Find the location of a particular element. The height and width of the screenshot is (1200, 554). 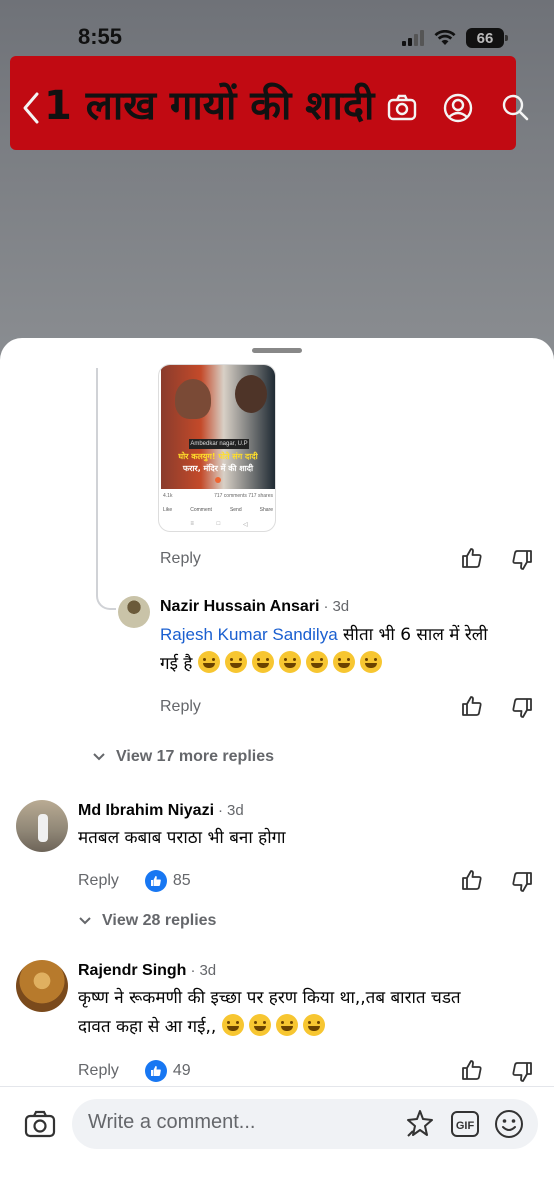

emoji-row is located at coordinates (292, 662).